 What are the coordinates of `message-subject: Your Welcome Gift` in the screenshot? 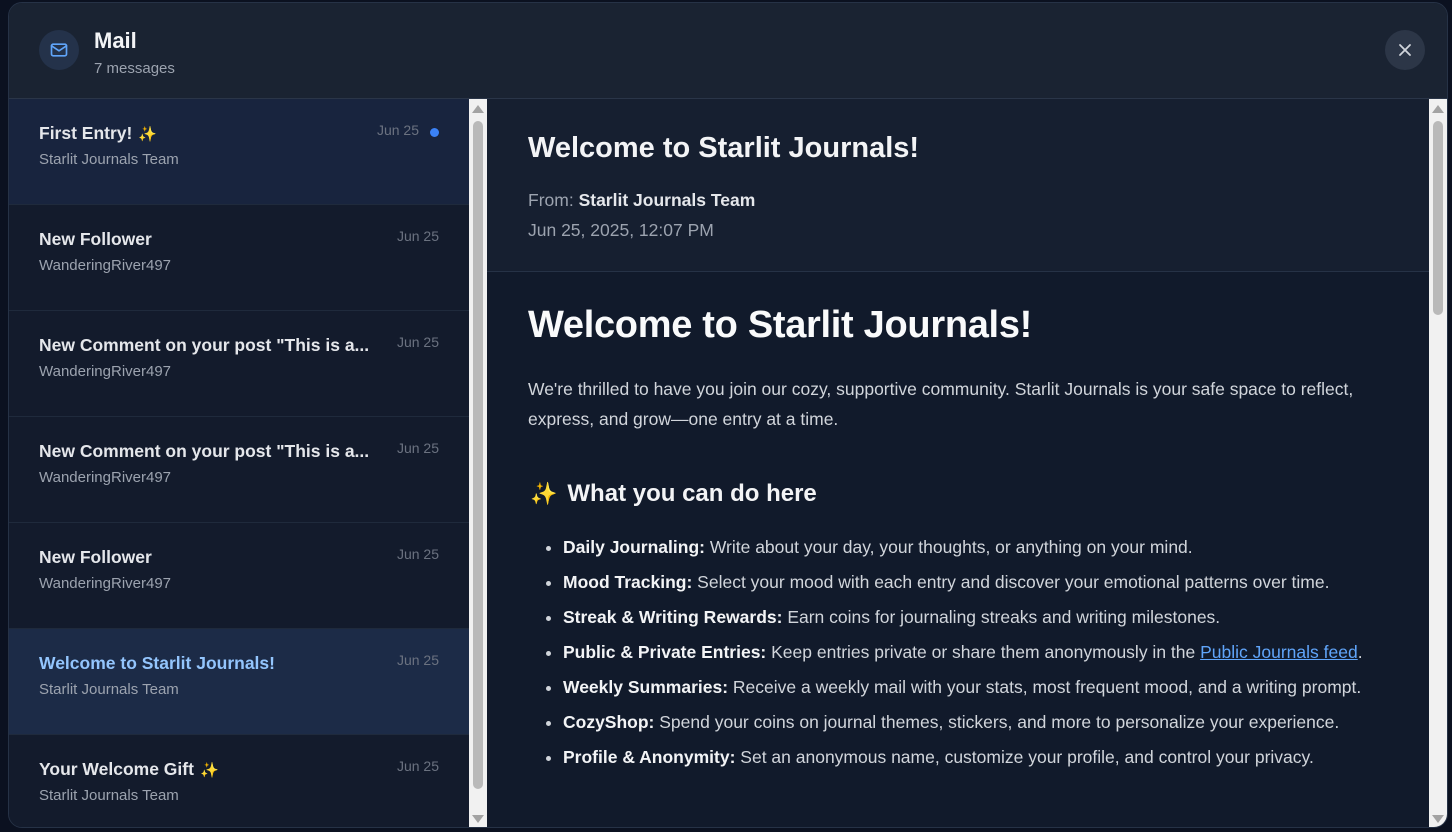 It's located at (116, 769).